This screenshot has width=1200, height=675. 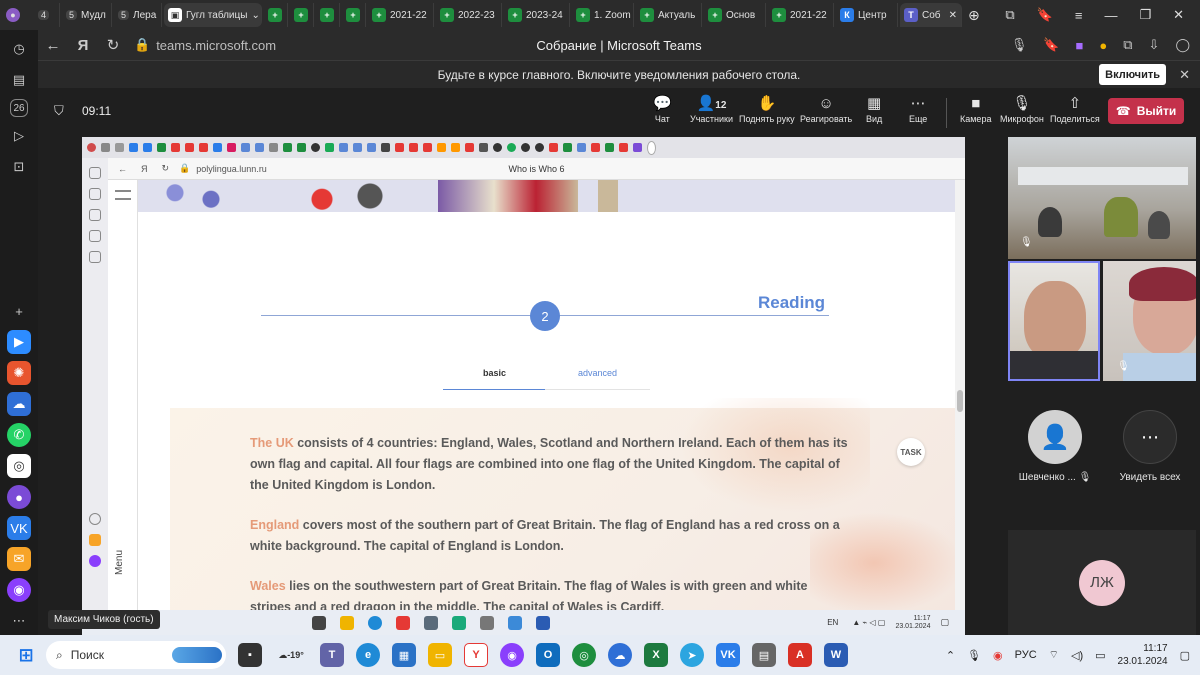 I want to click on yandex-app-icon: ✺, so click(x=19, y=373).